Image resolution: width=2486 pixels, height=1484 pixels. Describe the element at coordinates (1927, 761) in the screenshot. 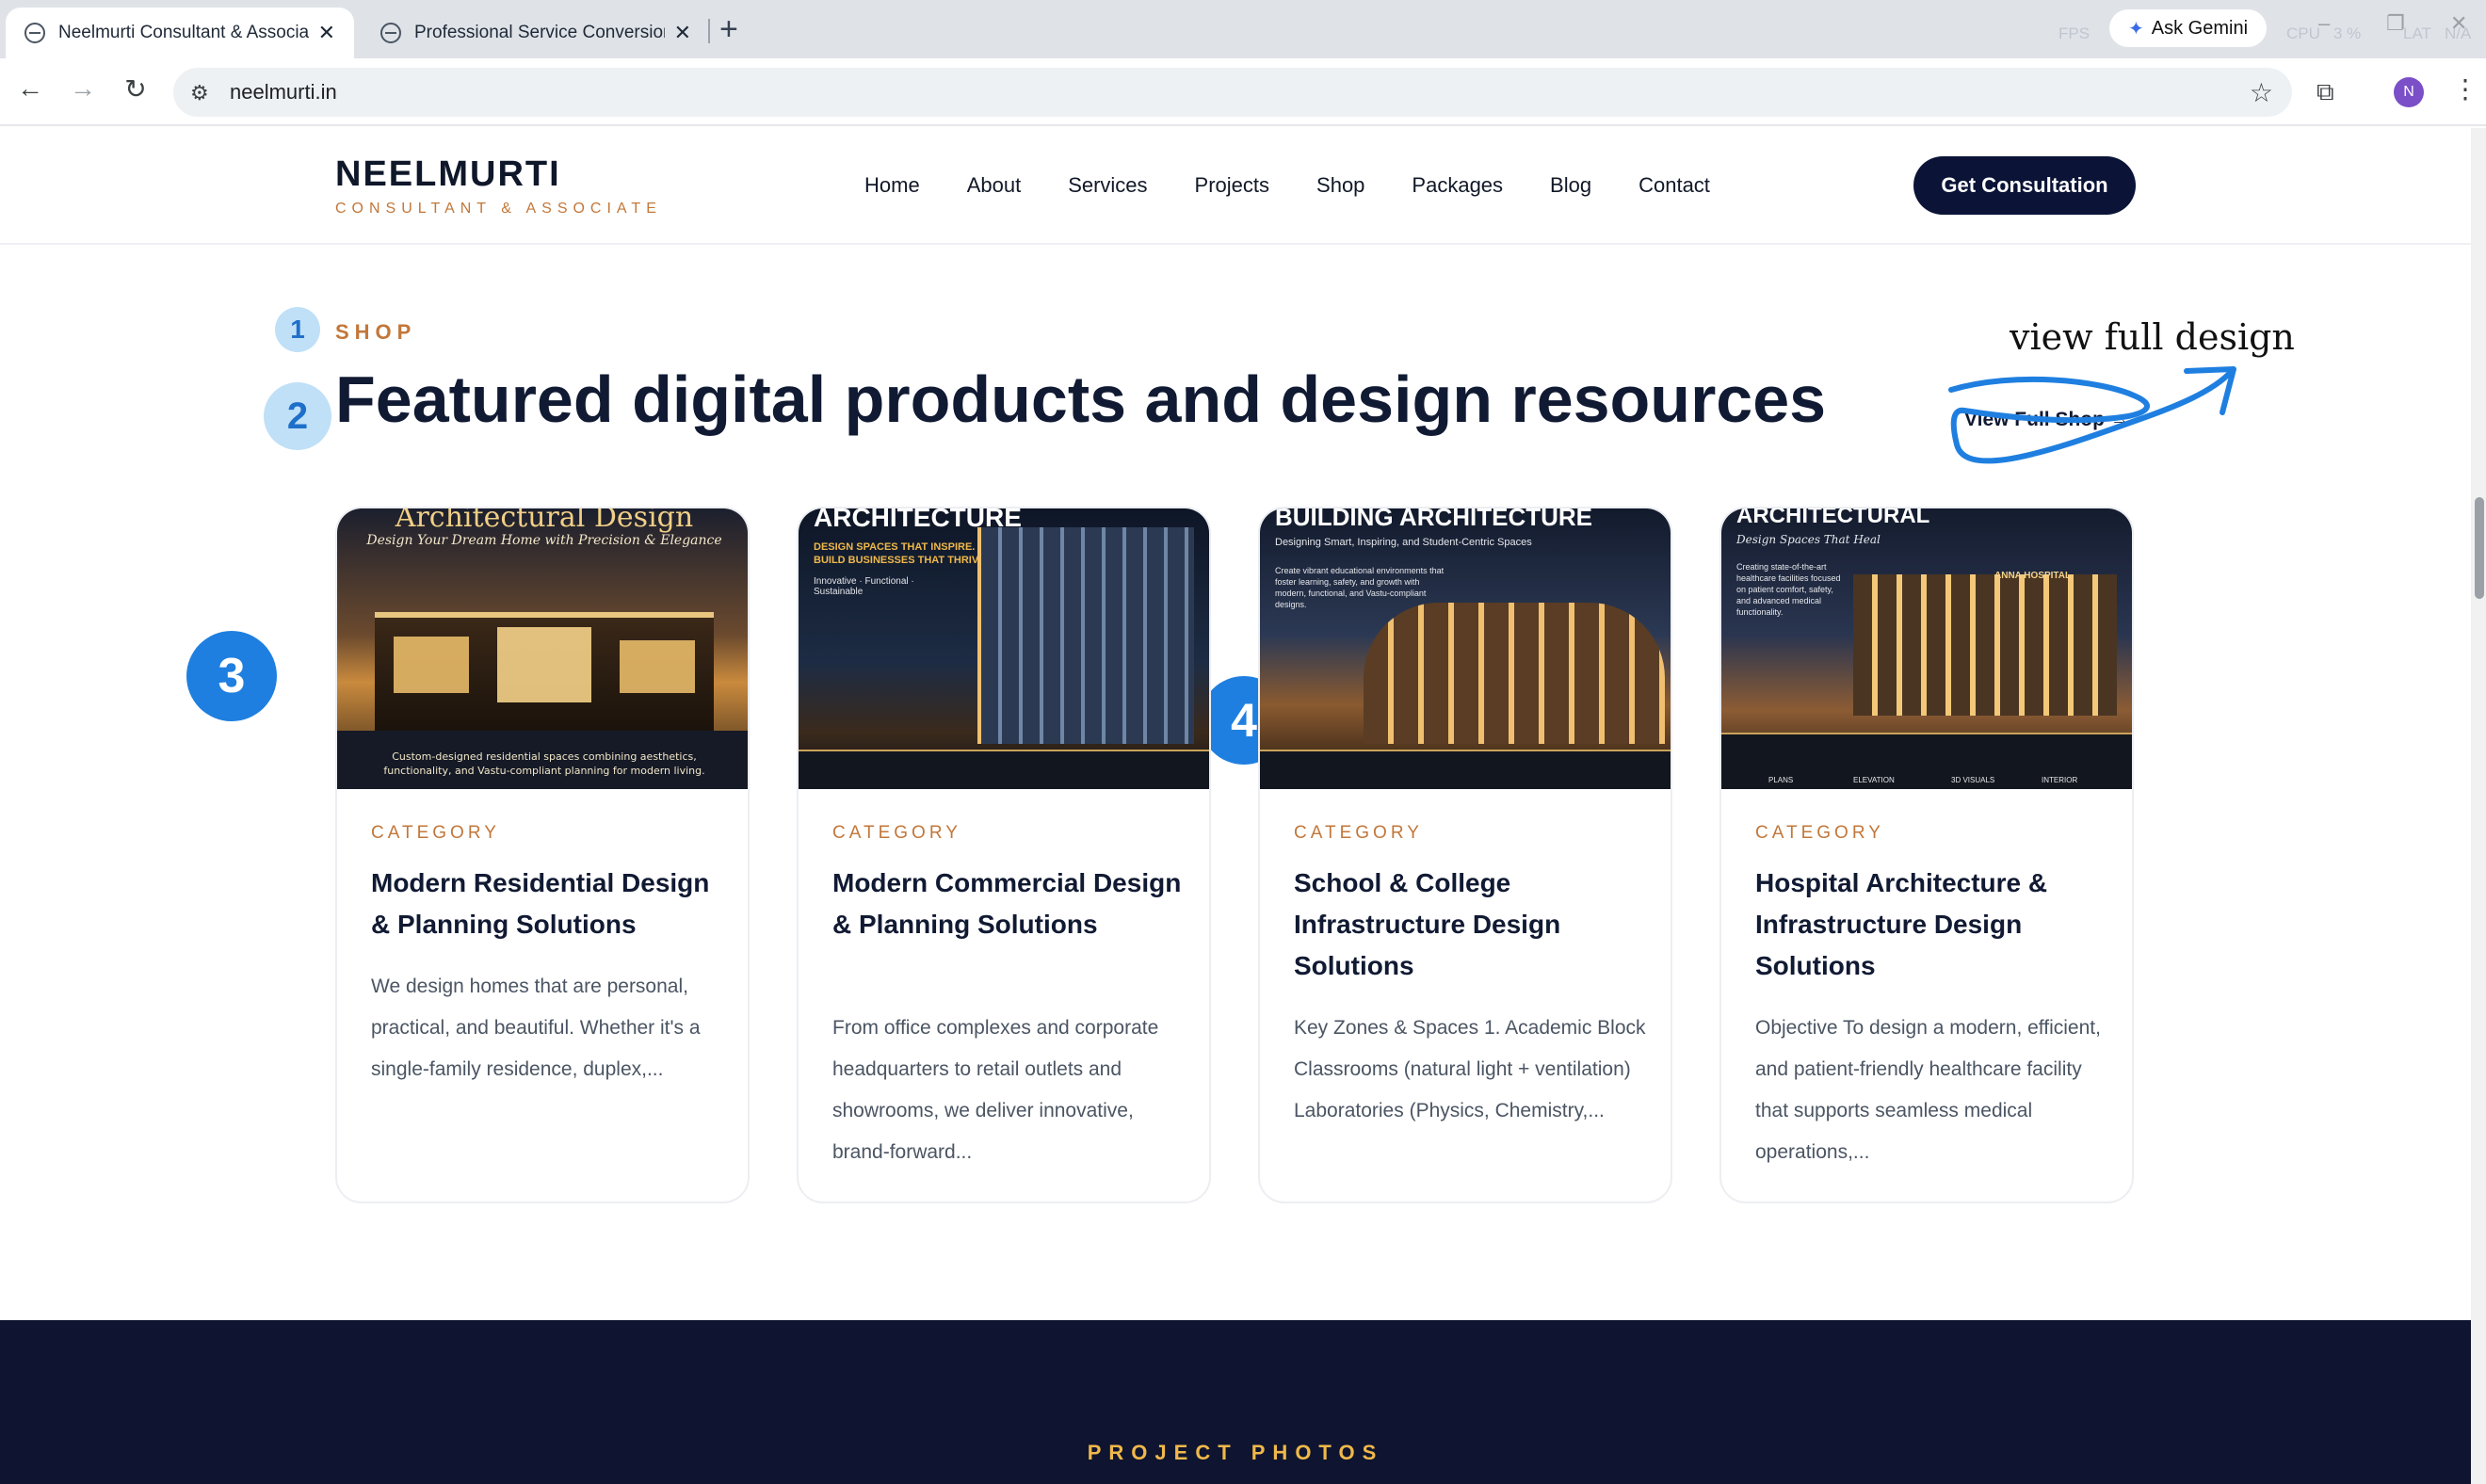

I see `image-icon-strip: PLANS ELEVATION 3D VISUALS INTERIOR` at that location.